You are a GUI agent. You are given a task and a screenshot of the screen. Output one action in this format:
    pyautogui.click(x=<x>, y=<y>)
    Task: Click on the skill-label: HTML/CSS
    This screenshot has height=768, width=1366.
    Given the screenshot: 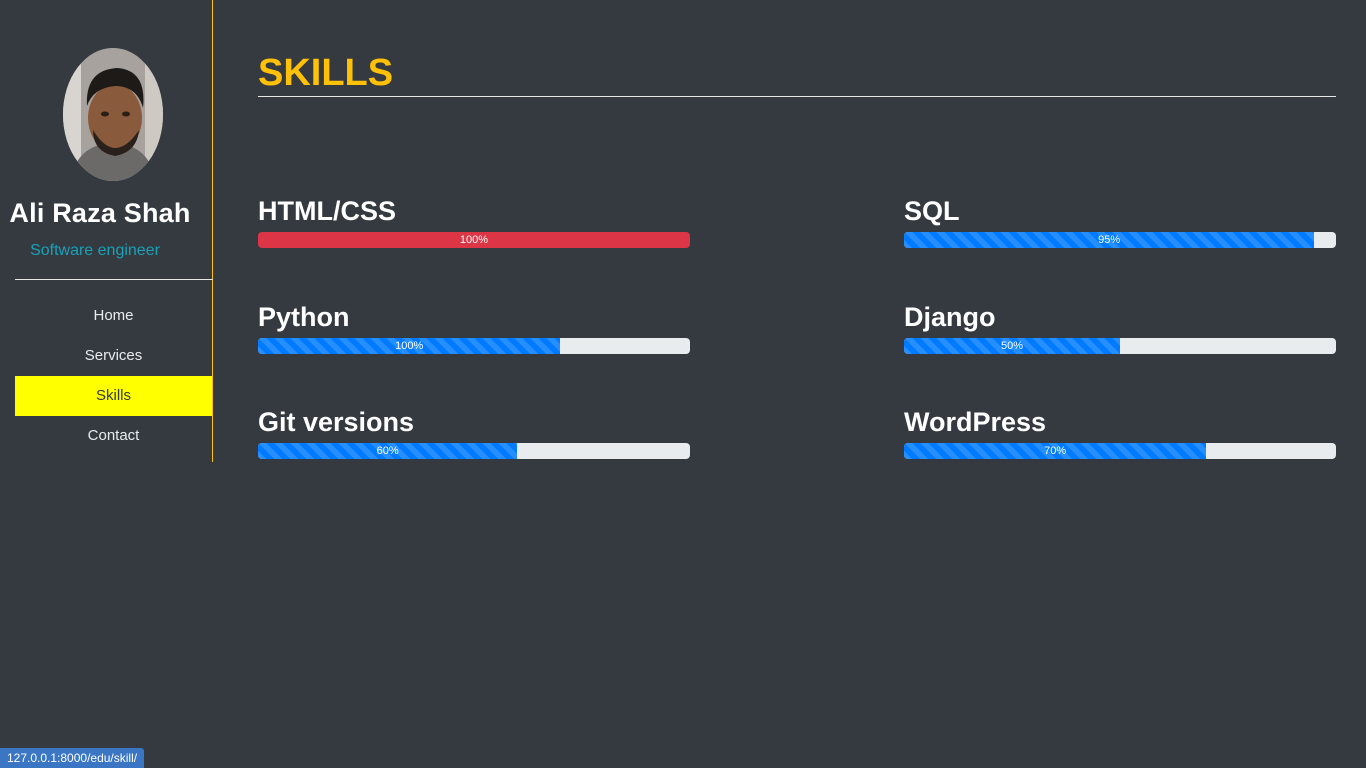 What is the action you would take?
    pyautogui.click(x=327, y=211)
    